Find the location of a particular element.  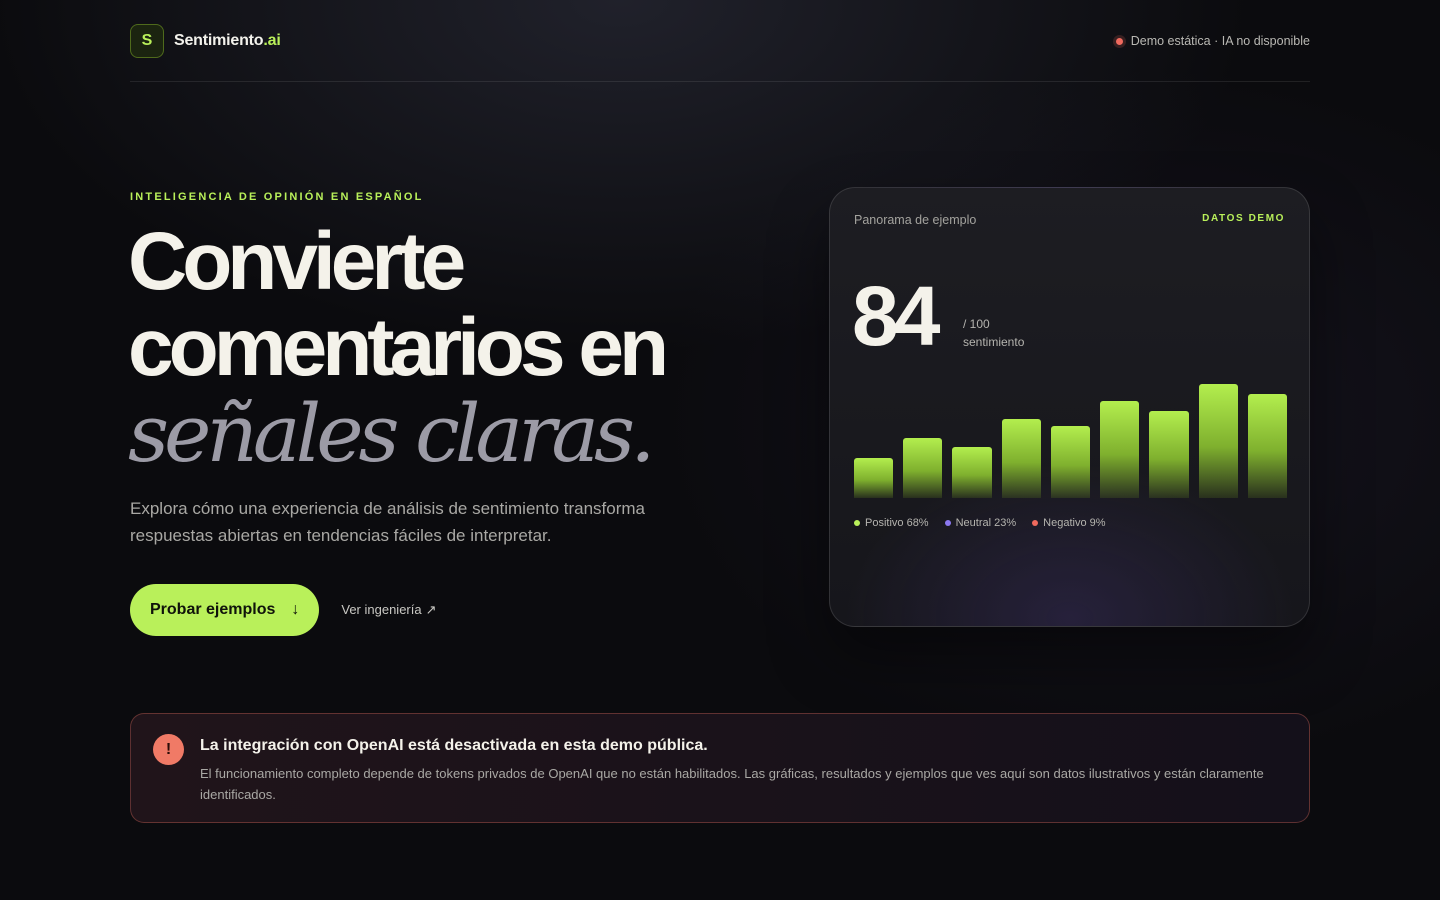

headline-line-1: Convierte is located at coordinates (297, 261).